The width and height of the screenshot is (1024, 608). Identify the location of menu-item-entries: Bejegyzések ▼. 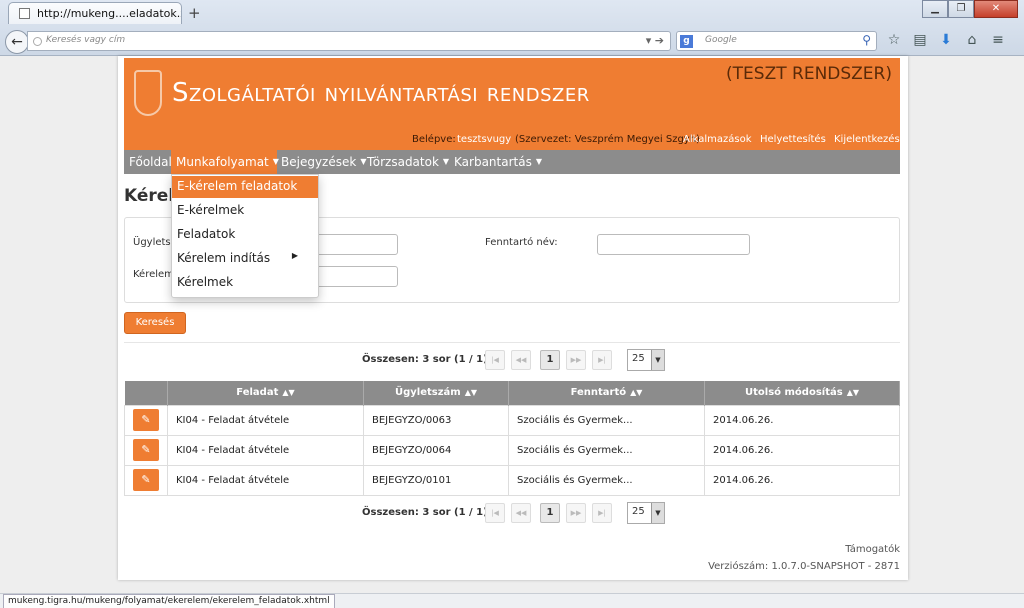
(323, 162).